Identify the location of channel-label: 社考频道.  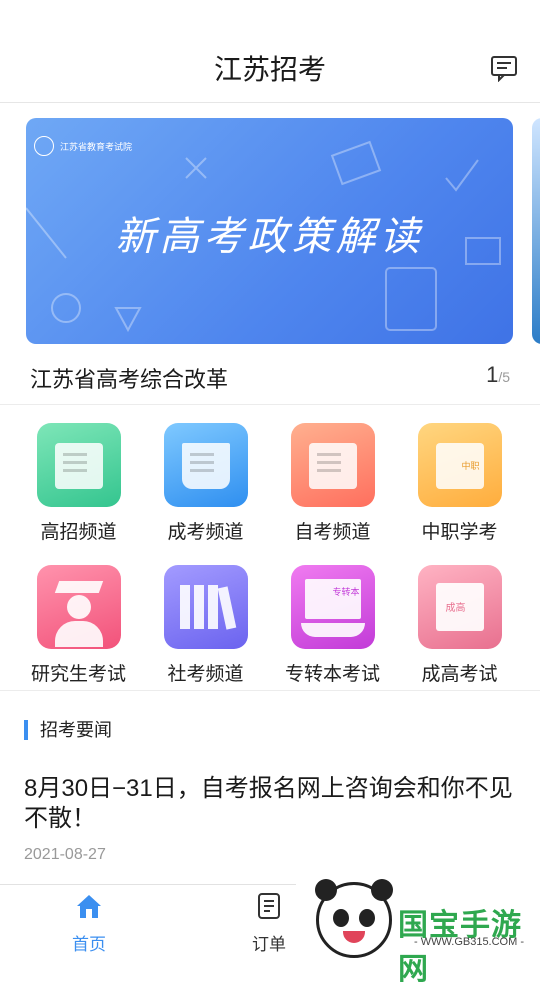
(205, 674).